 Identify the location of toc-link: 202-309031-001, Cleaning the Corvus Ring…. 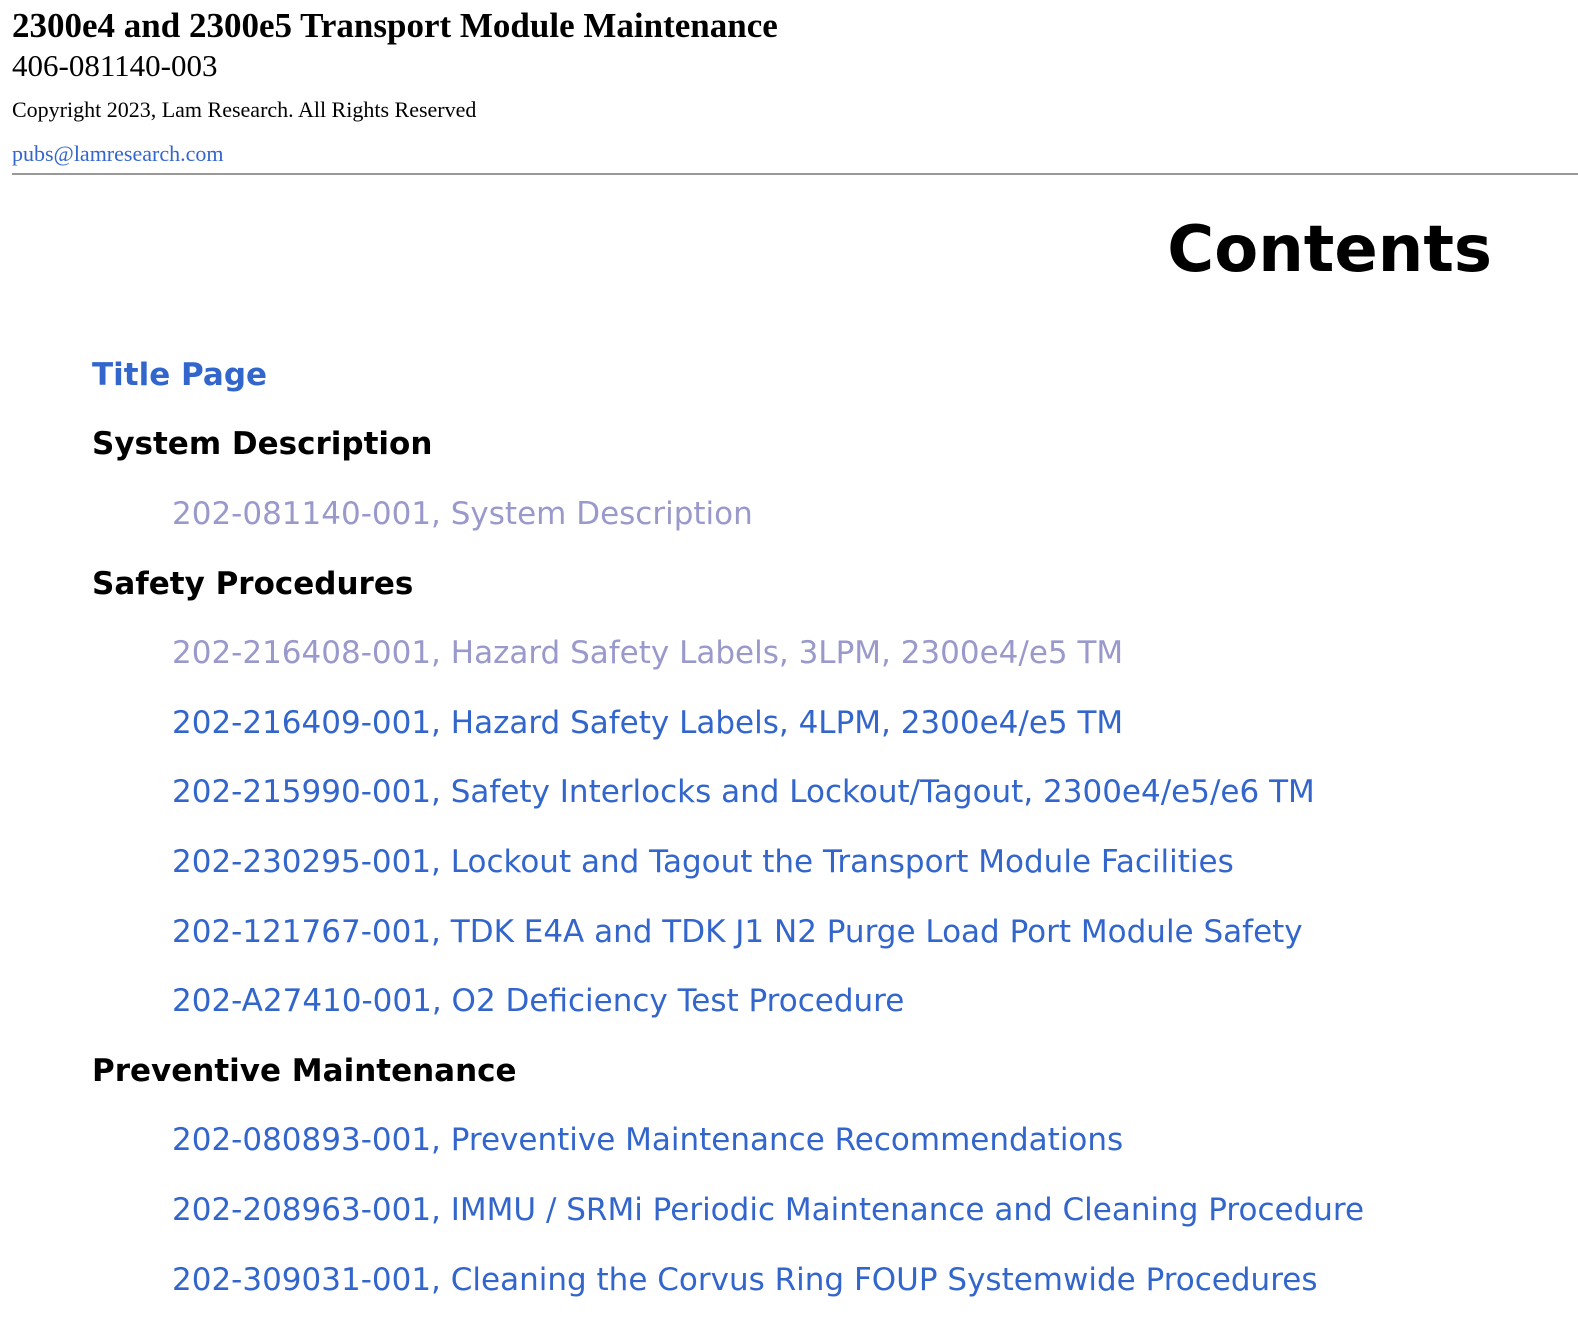
(705, 1280).